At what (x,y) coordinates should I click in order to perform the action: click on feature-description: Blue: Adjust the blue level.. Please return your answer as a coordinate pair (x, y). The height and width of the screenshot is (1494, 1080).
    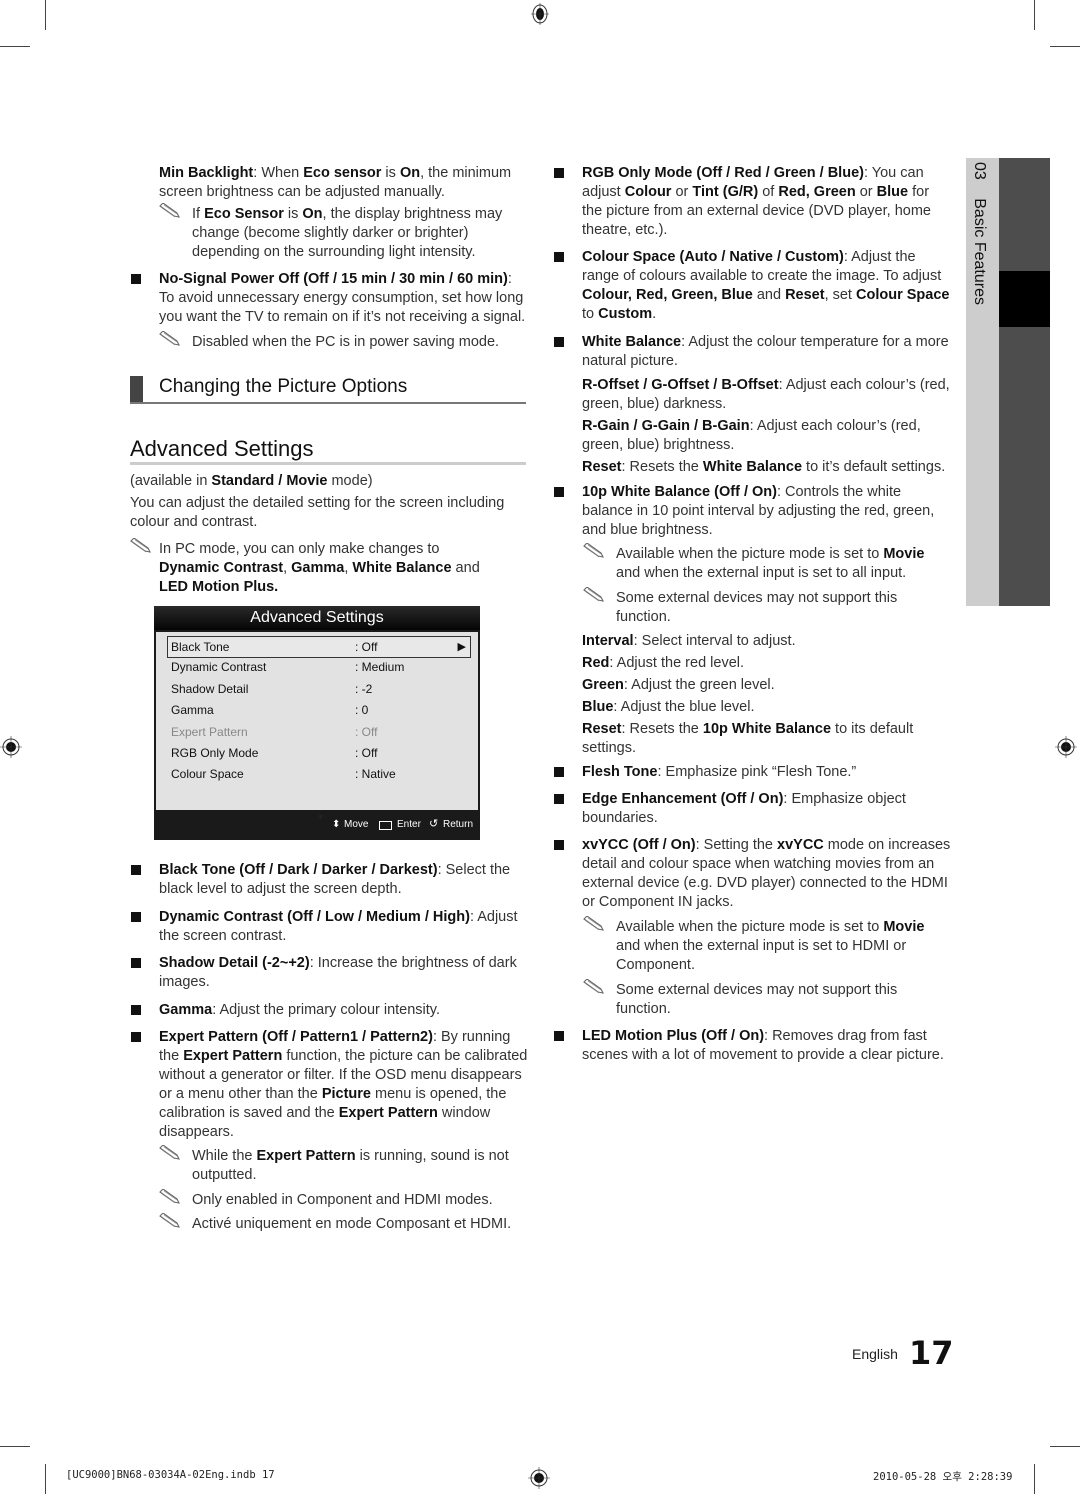
    Looking at the image, I should click on (767, 707).